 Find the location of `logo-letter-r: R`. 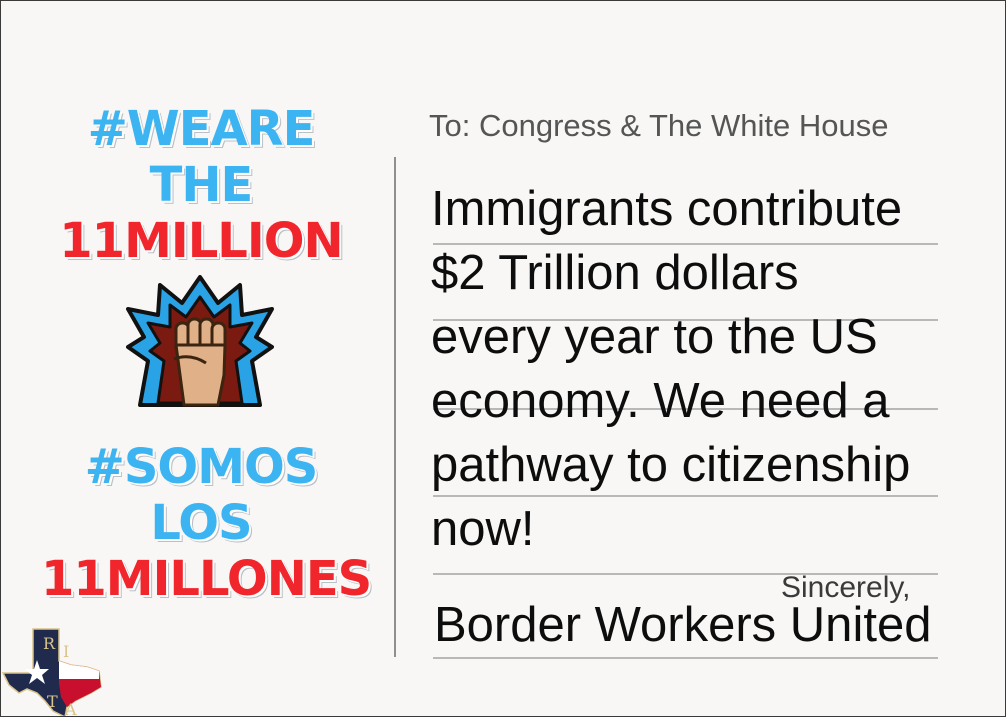

logo-letter-r: R is located at coordinates (49, 643).